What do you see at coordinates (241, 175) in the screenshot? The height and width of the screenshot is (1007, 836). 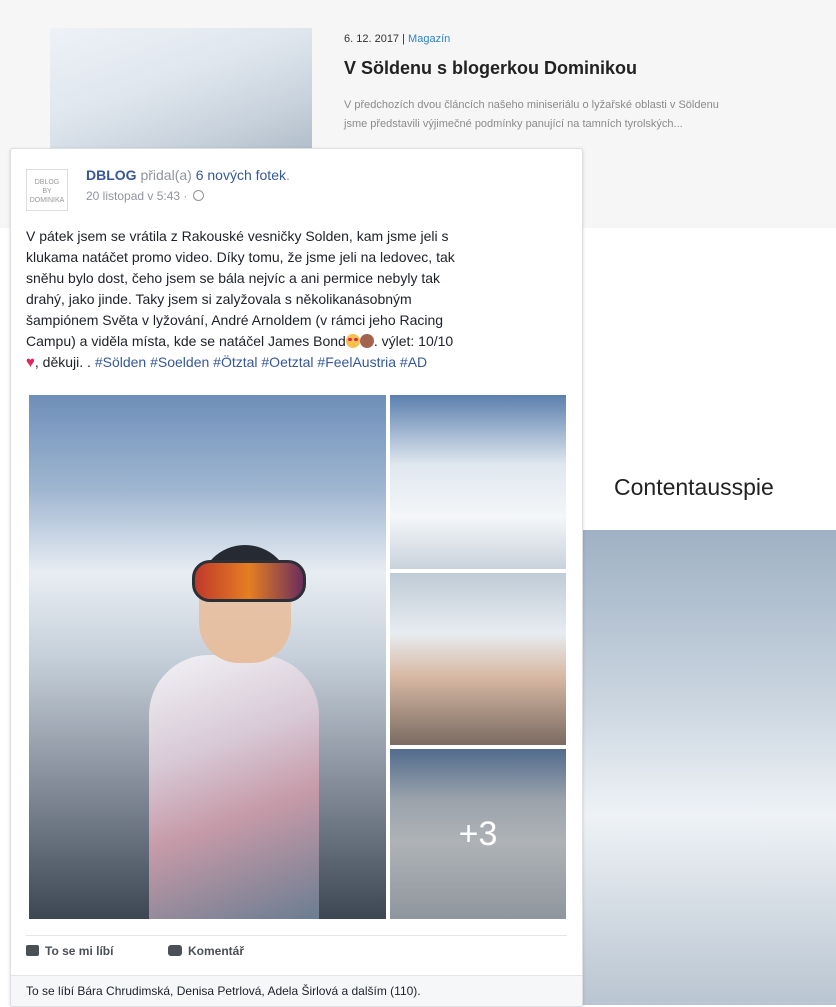 I see `photos-link: 6 nových fotek` at bounding box center [241, 175].